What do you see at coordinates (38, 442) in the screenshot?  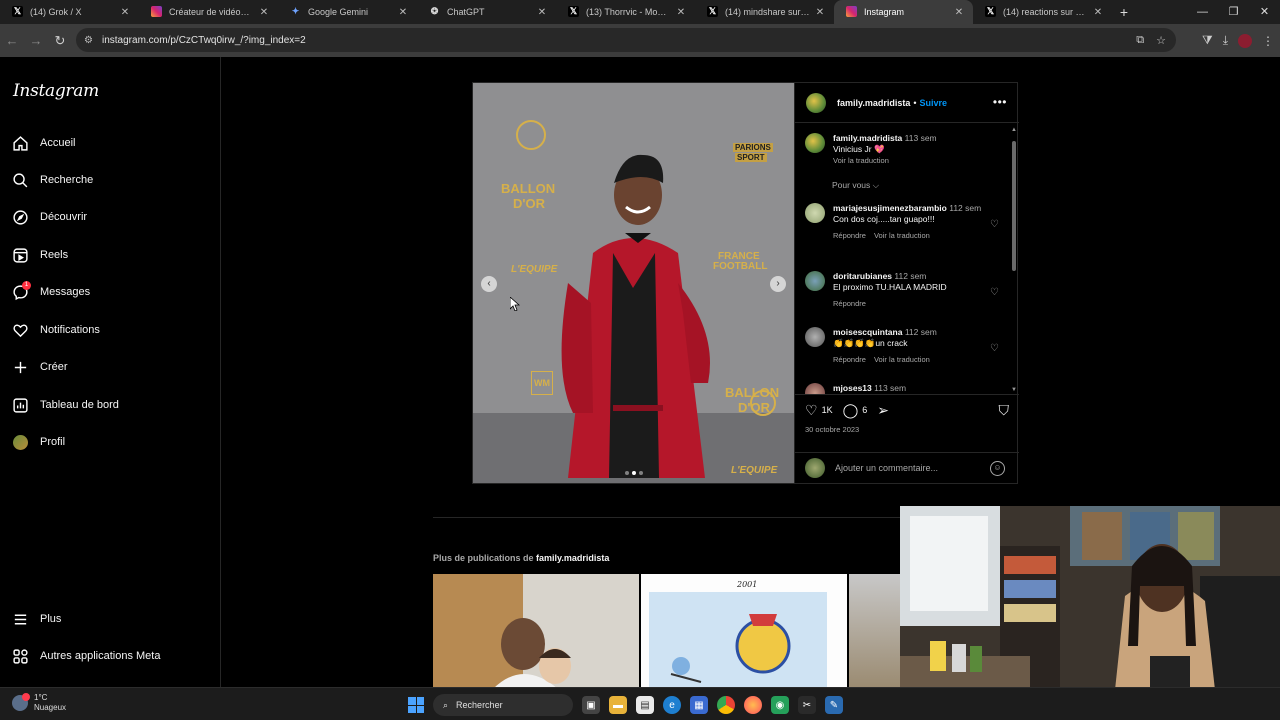 I see `nav-profil: Profil` at bounding box center [38, 442].